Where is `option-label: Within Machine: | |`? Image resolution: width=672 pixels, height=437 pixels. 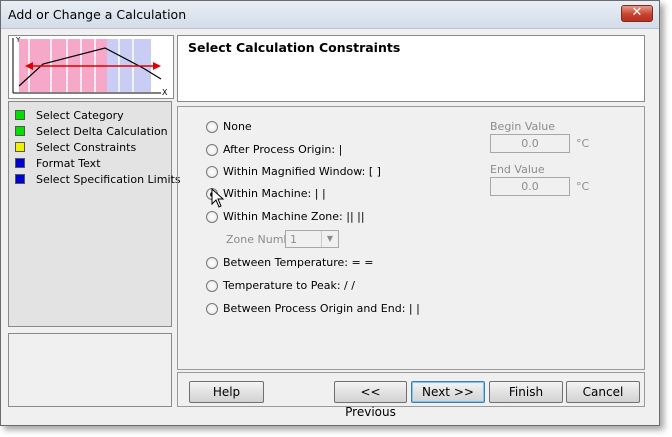
option-label: Within Machine: | | is located at coordinates (274, 193).